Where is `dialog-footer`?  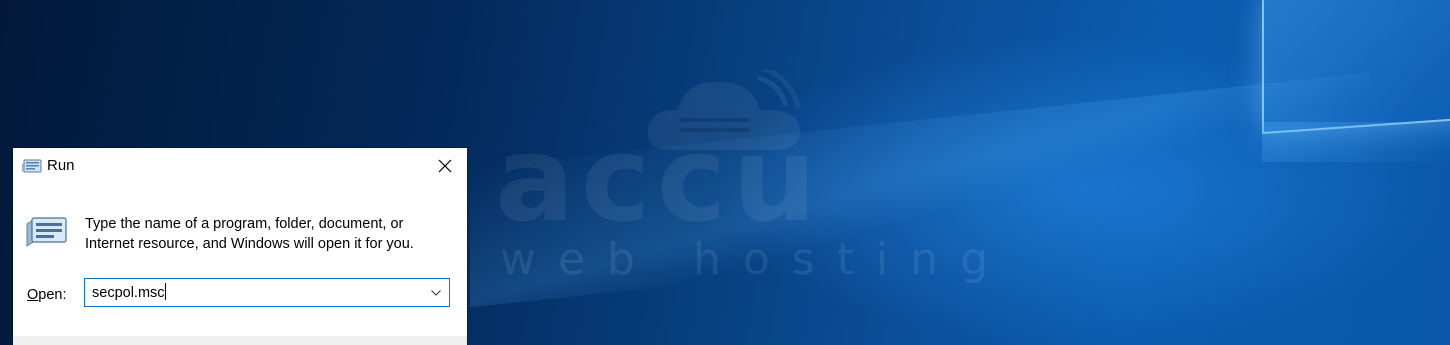
dialog-footer is located at coordinates (240, 340).